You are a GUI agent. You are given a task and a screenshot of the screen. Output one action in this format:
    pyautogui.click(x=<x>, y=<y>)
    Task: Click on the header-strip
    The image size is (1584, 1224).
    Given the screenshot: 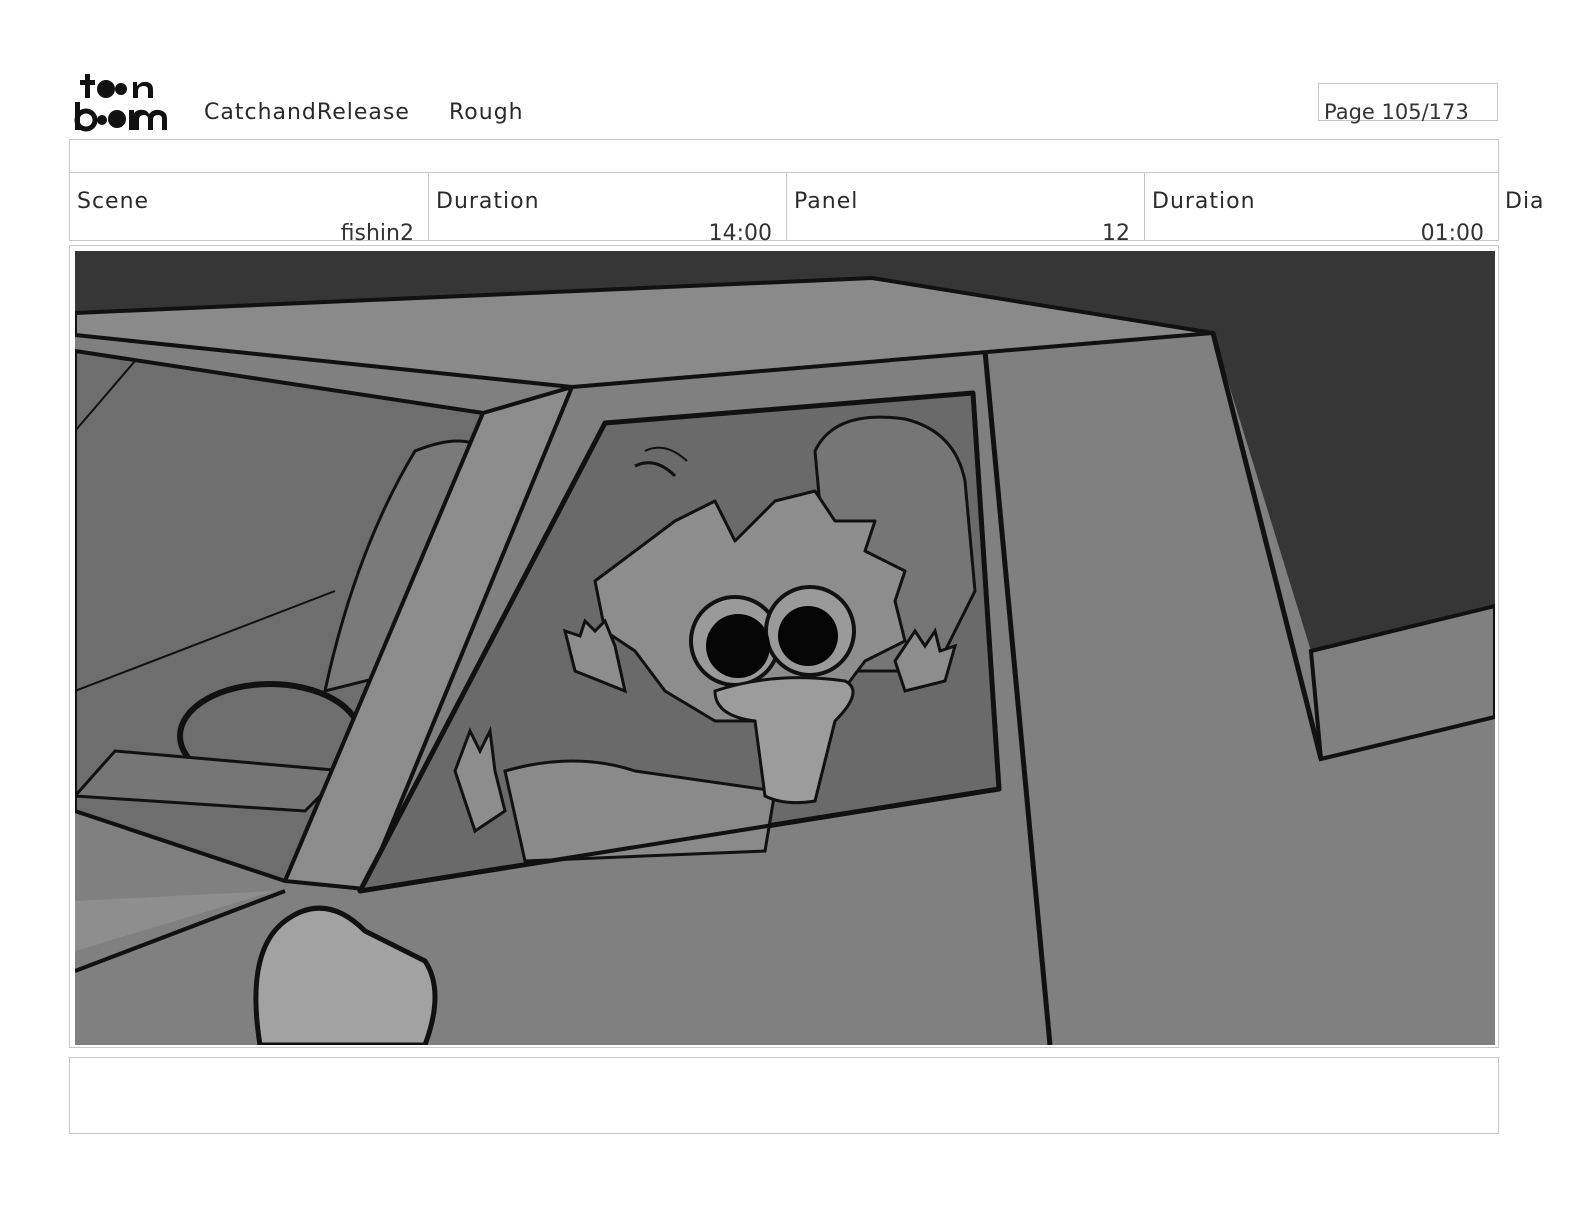 What is the action you would take?
    pyautogui.click(x=784, y=156)
    